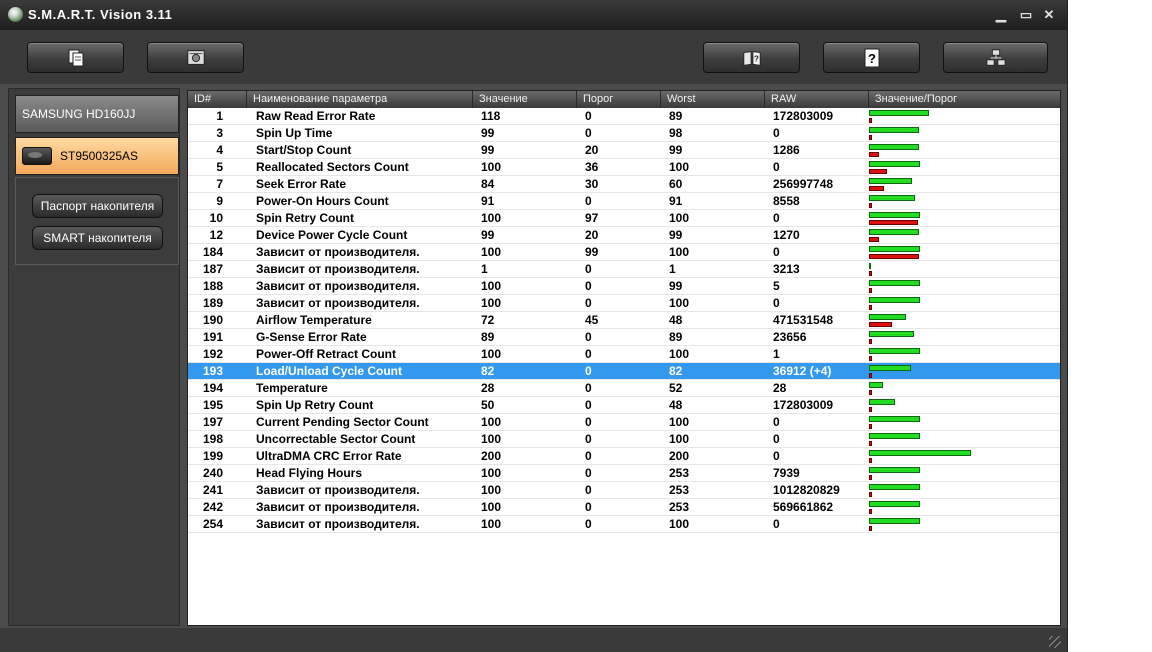  What do you see at coordinates (995, 57) in the screenshot?
I see `network-button` at bounding box center [995, 57].